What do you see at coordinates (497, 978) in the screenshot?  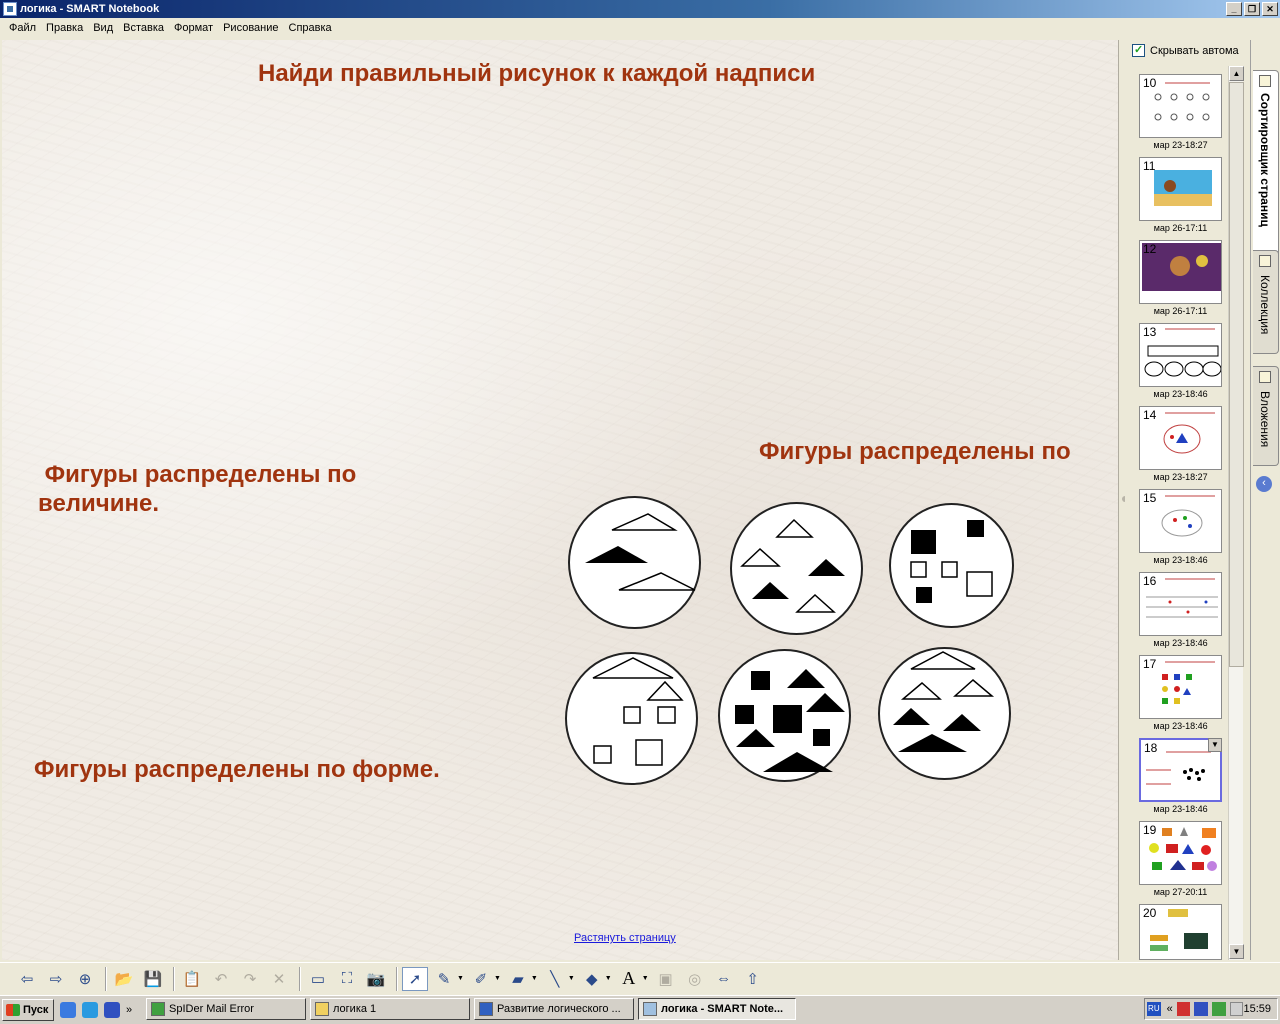 I see `creative-pen-dropdown-icon: ▼` at bounding box center [497, 978].